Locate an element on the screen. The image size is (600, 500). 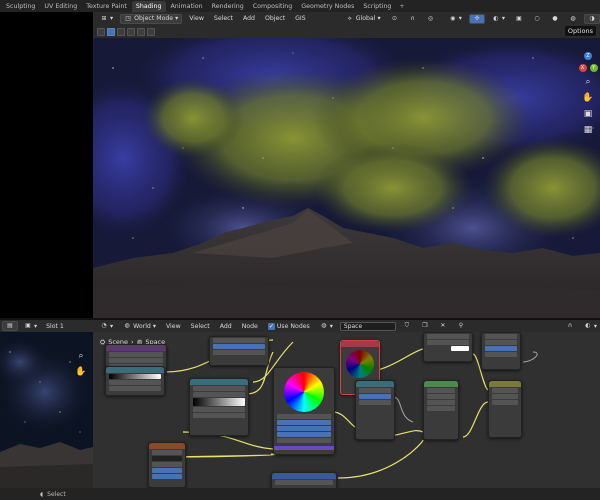
gizmo-y-axis-icon: Y is located at coordinates (593, 68).